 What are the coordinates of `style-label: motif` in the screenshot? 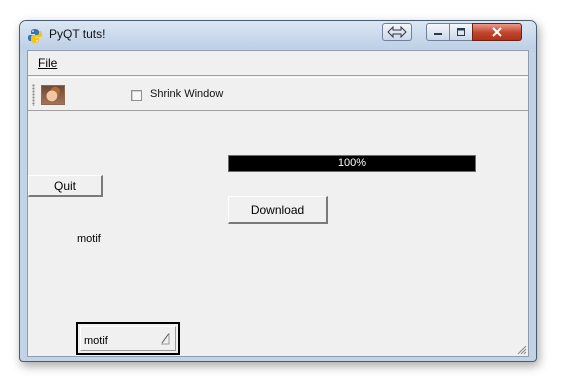 It's located at (89, 239).